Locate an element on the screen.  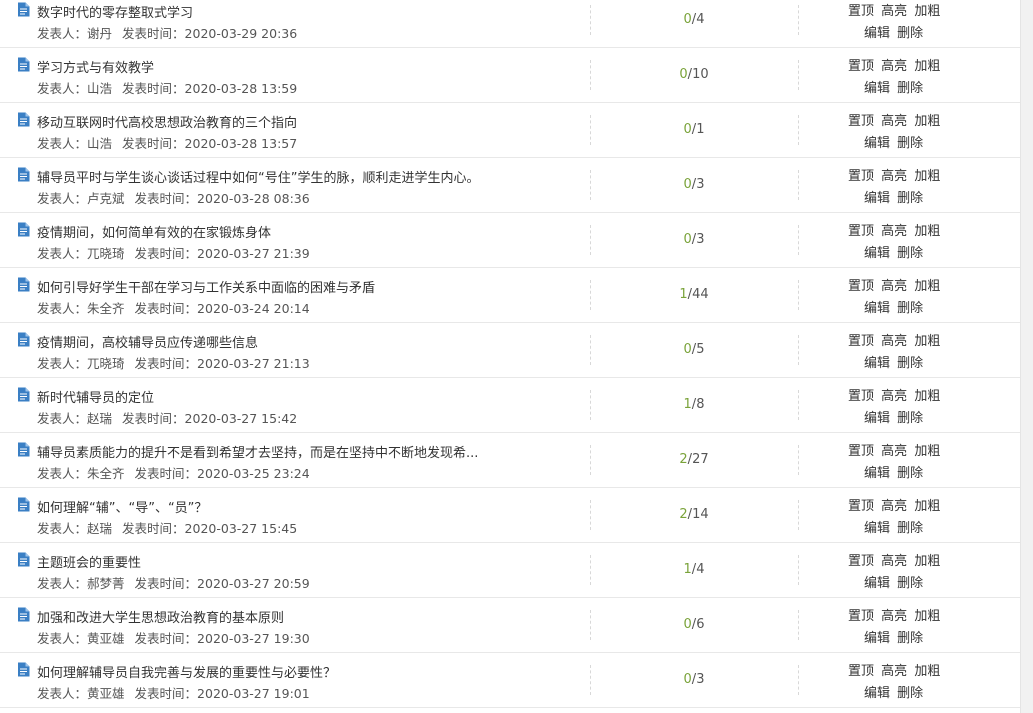
post-title-link: 疫情期间，高校辅导员应传递哪些信息 is located at coordinates (147, 341).